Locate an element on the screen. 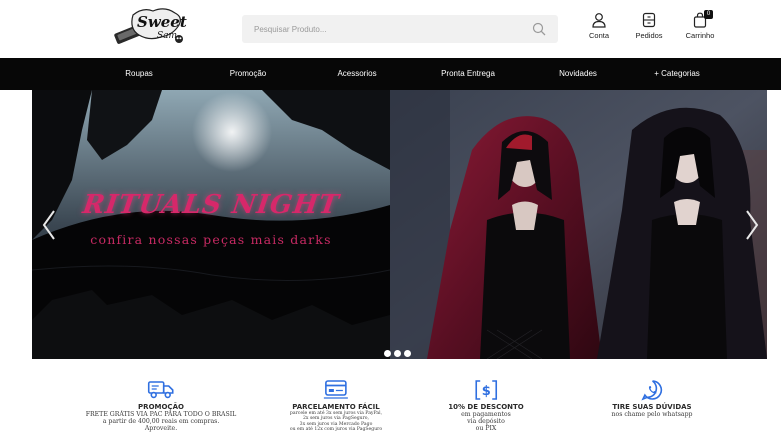 The image size is (781, 445). orders-button: Pedidos is located at coordinates (649, 29).